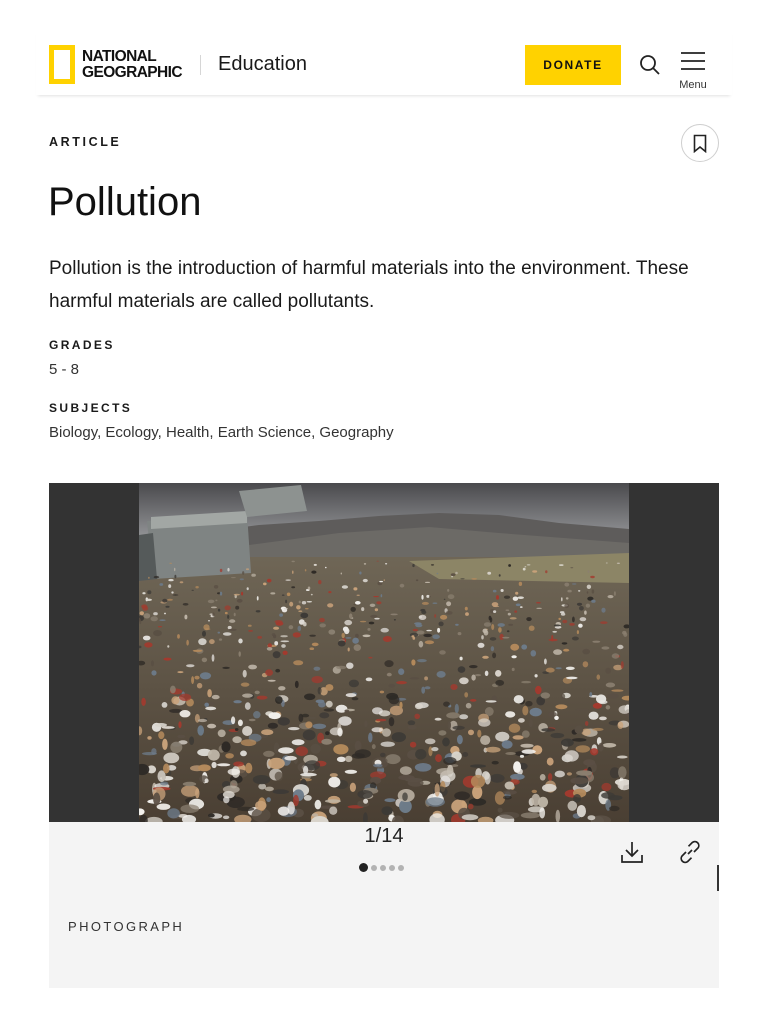 This screenshot has width=768, height=1024. I want to click on download-button, so click(632, 852).